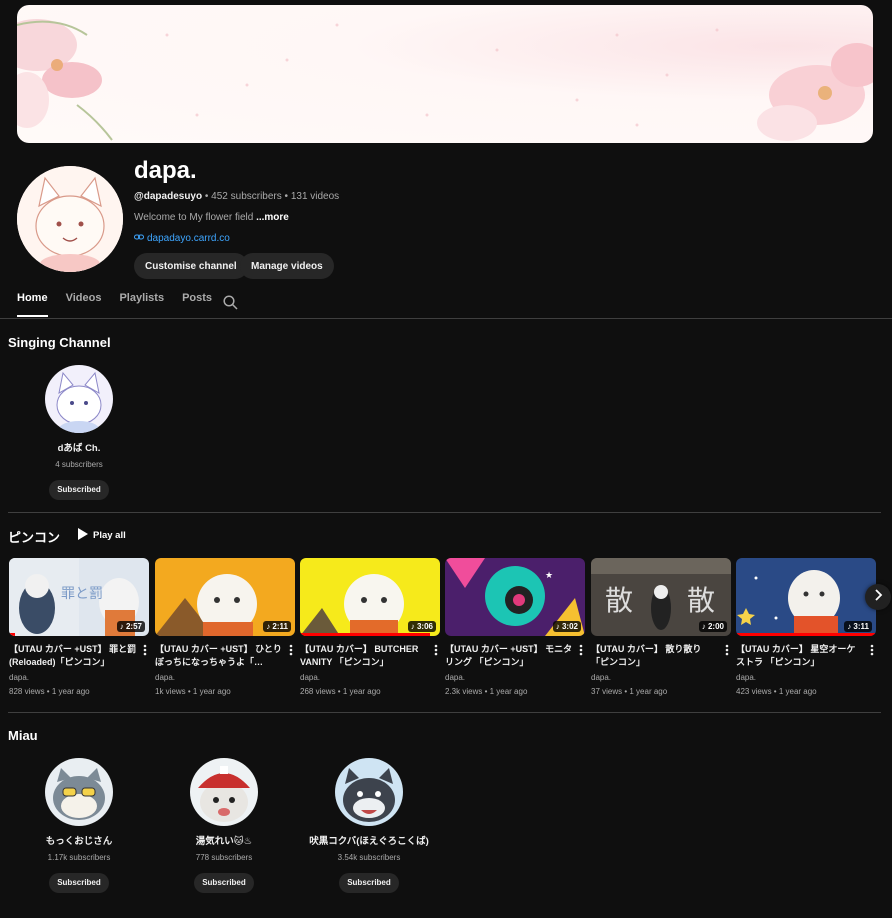 This screenshot has width=892, height=918. What do you see at coordinates (191, 266) in the screenshot?
I see `customise-channel-button: Customise channel` at bounding box center [191, 266].